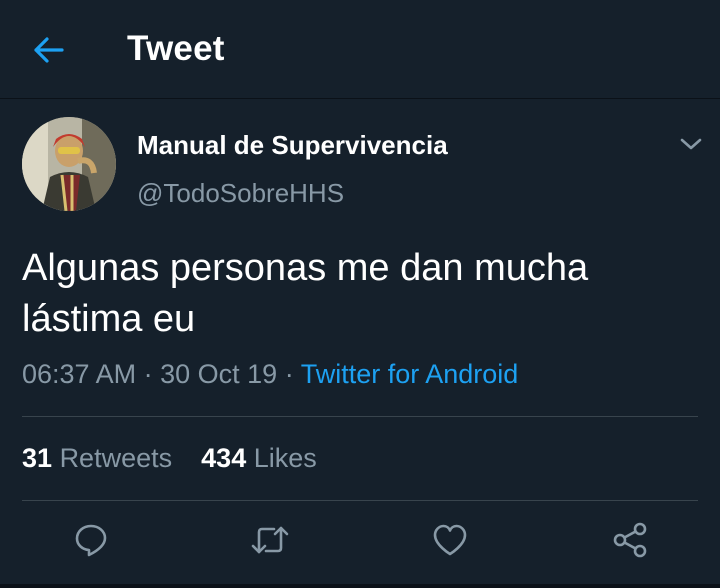 Image resolution: width=720 pixels, height=588 pixels. I want to click on likes-stat: 434 Likes, so click(259, 458).